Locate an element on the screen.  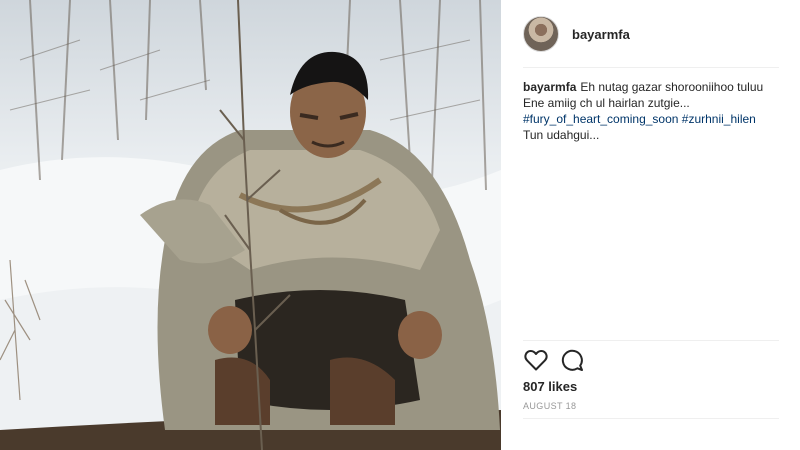
post-header: bayarmfa is located at coordinates (651, 34).